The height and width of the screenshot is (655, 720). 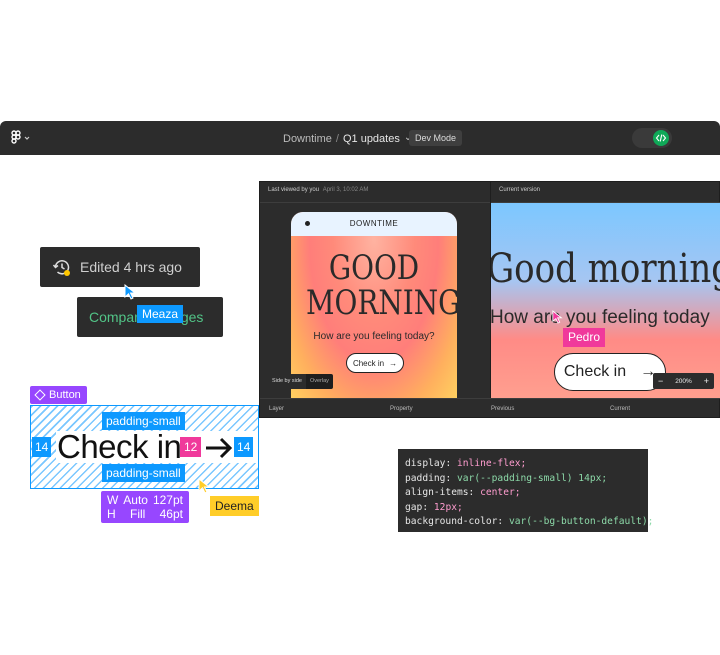 What do you see at coordinates (191, 447) in the screenshot?
I see `gap-label: 12` at bounding box center [191, 447].